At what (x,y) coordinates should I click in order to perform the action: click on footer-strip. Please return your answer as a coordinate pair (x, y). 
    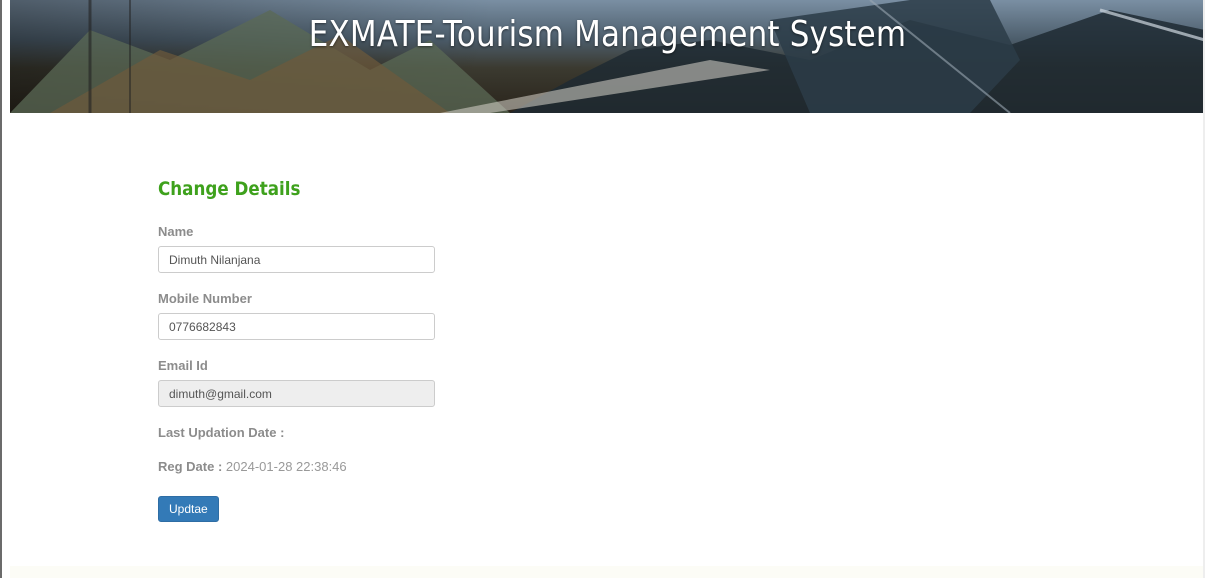
    Looking at the image, I should click on (607, 572).